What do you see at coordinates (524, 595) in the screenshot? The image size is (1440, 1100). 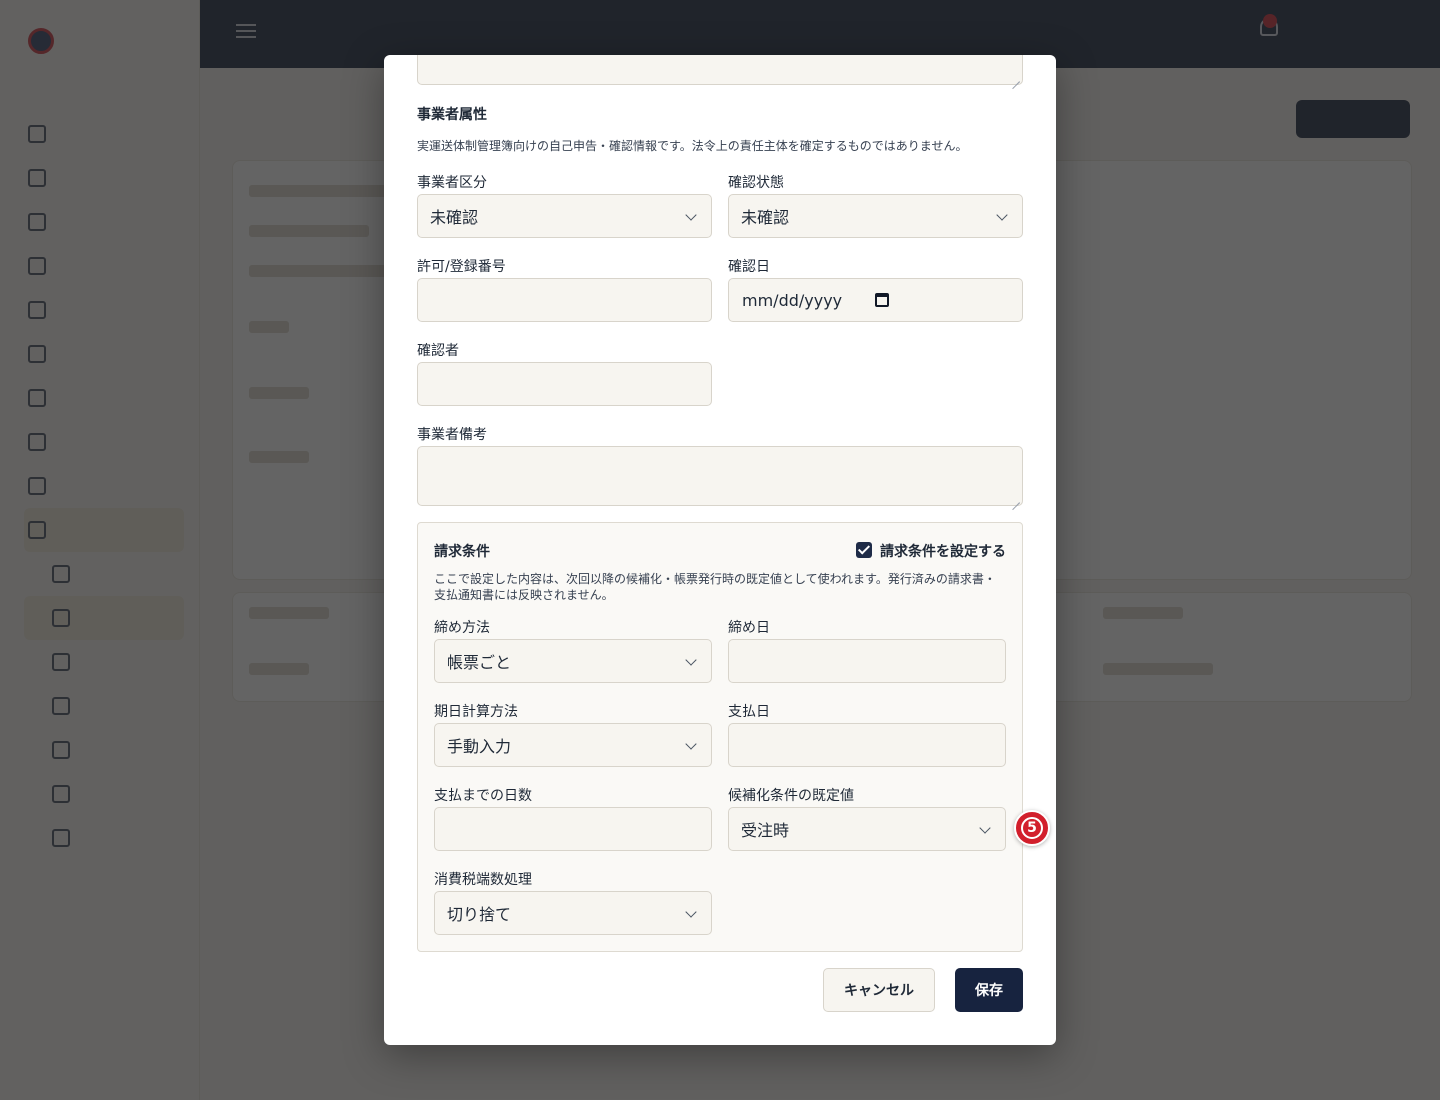 I see `billing-help-line2: 支払通知書には反映されません。` at bounding box center [524, 595].